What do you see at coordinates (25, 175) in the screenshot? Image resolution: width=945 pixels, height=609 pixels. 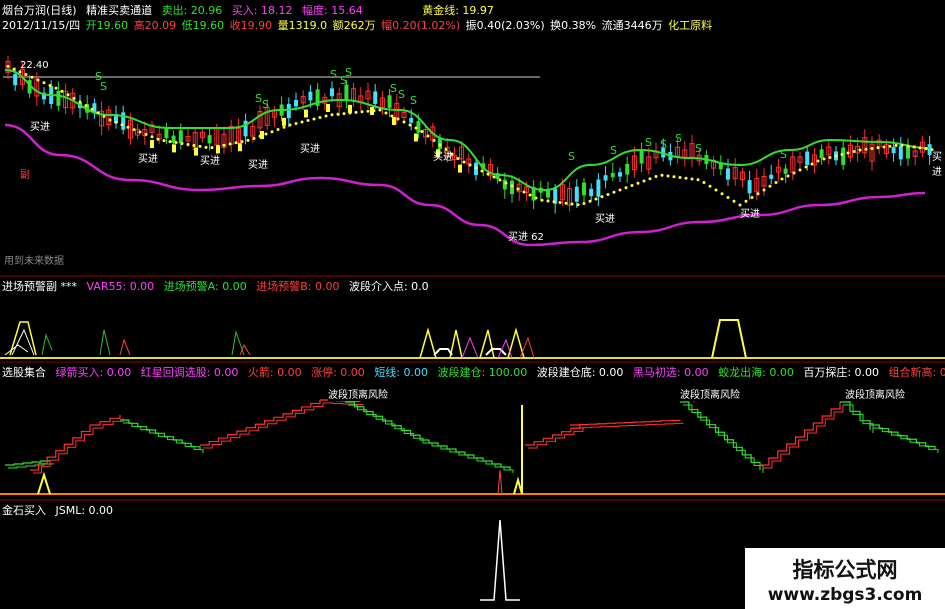 I see `left-marker: 副` at bounding box center [25, 175].